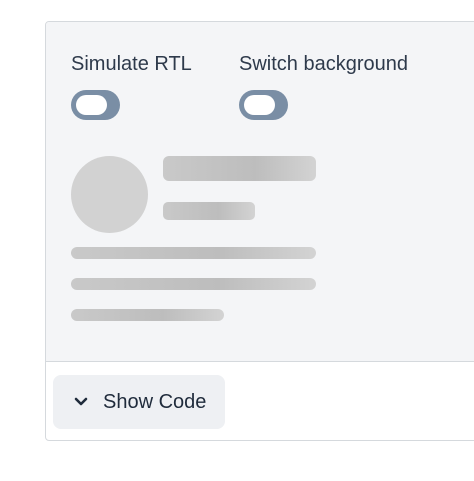  I want to click on switch-background-toggle-group: Switch background, so click(323, 86).